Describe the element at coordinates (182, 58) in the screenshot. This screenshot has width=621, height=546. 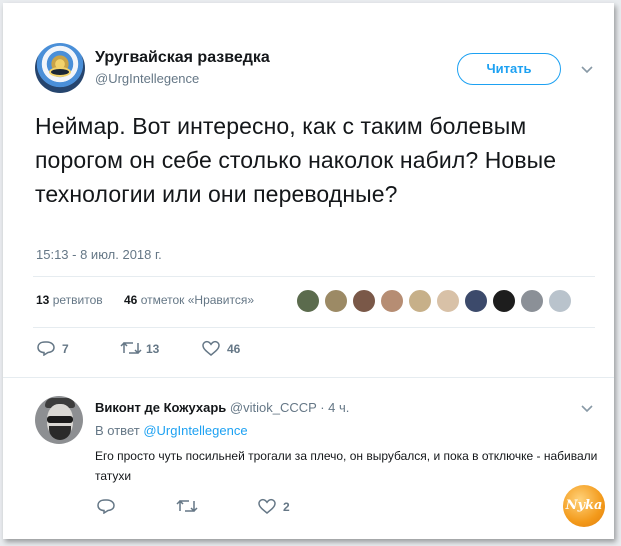
I see `author-name: Уругвайская разведка` at that location.